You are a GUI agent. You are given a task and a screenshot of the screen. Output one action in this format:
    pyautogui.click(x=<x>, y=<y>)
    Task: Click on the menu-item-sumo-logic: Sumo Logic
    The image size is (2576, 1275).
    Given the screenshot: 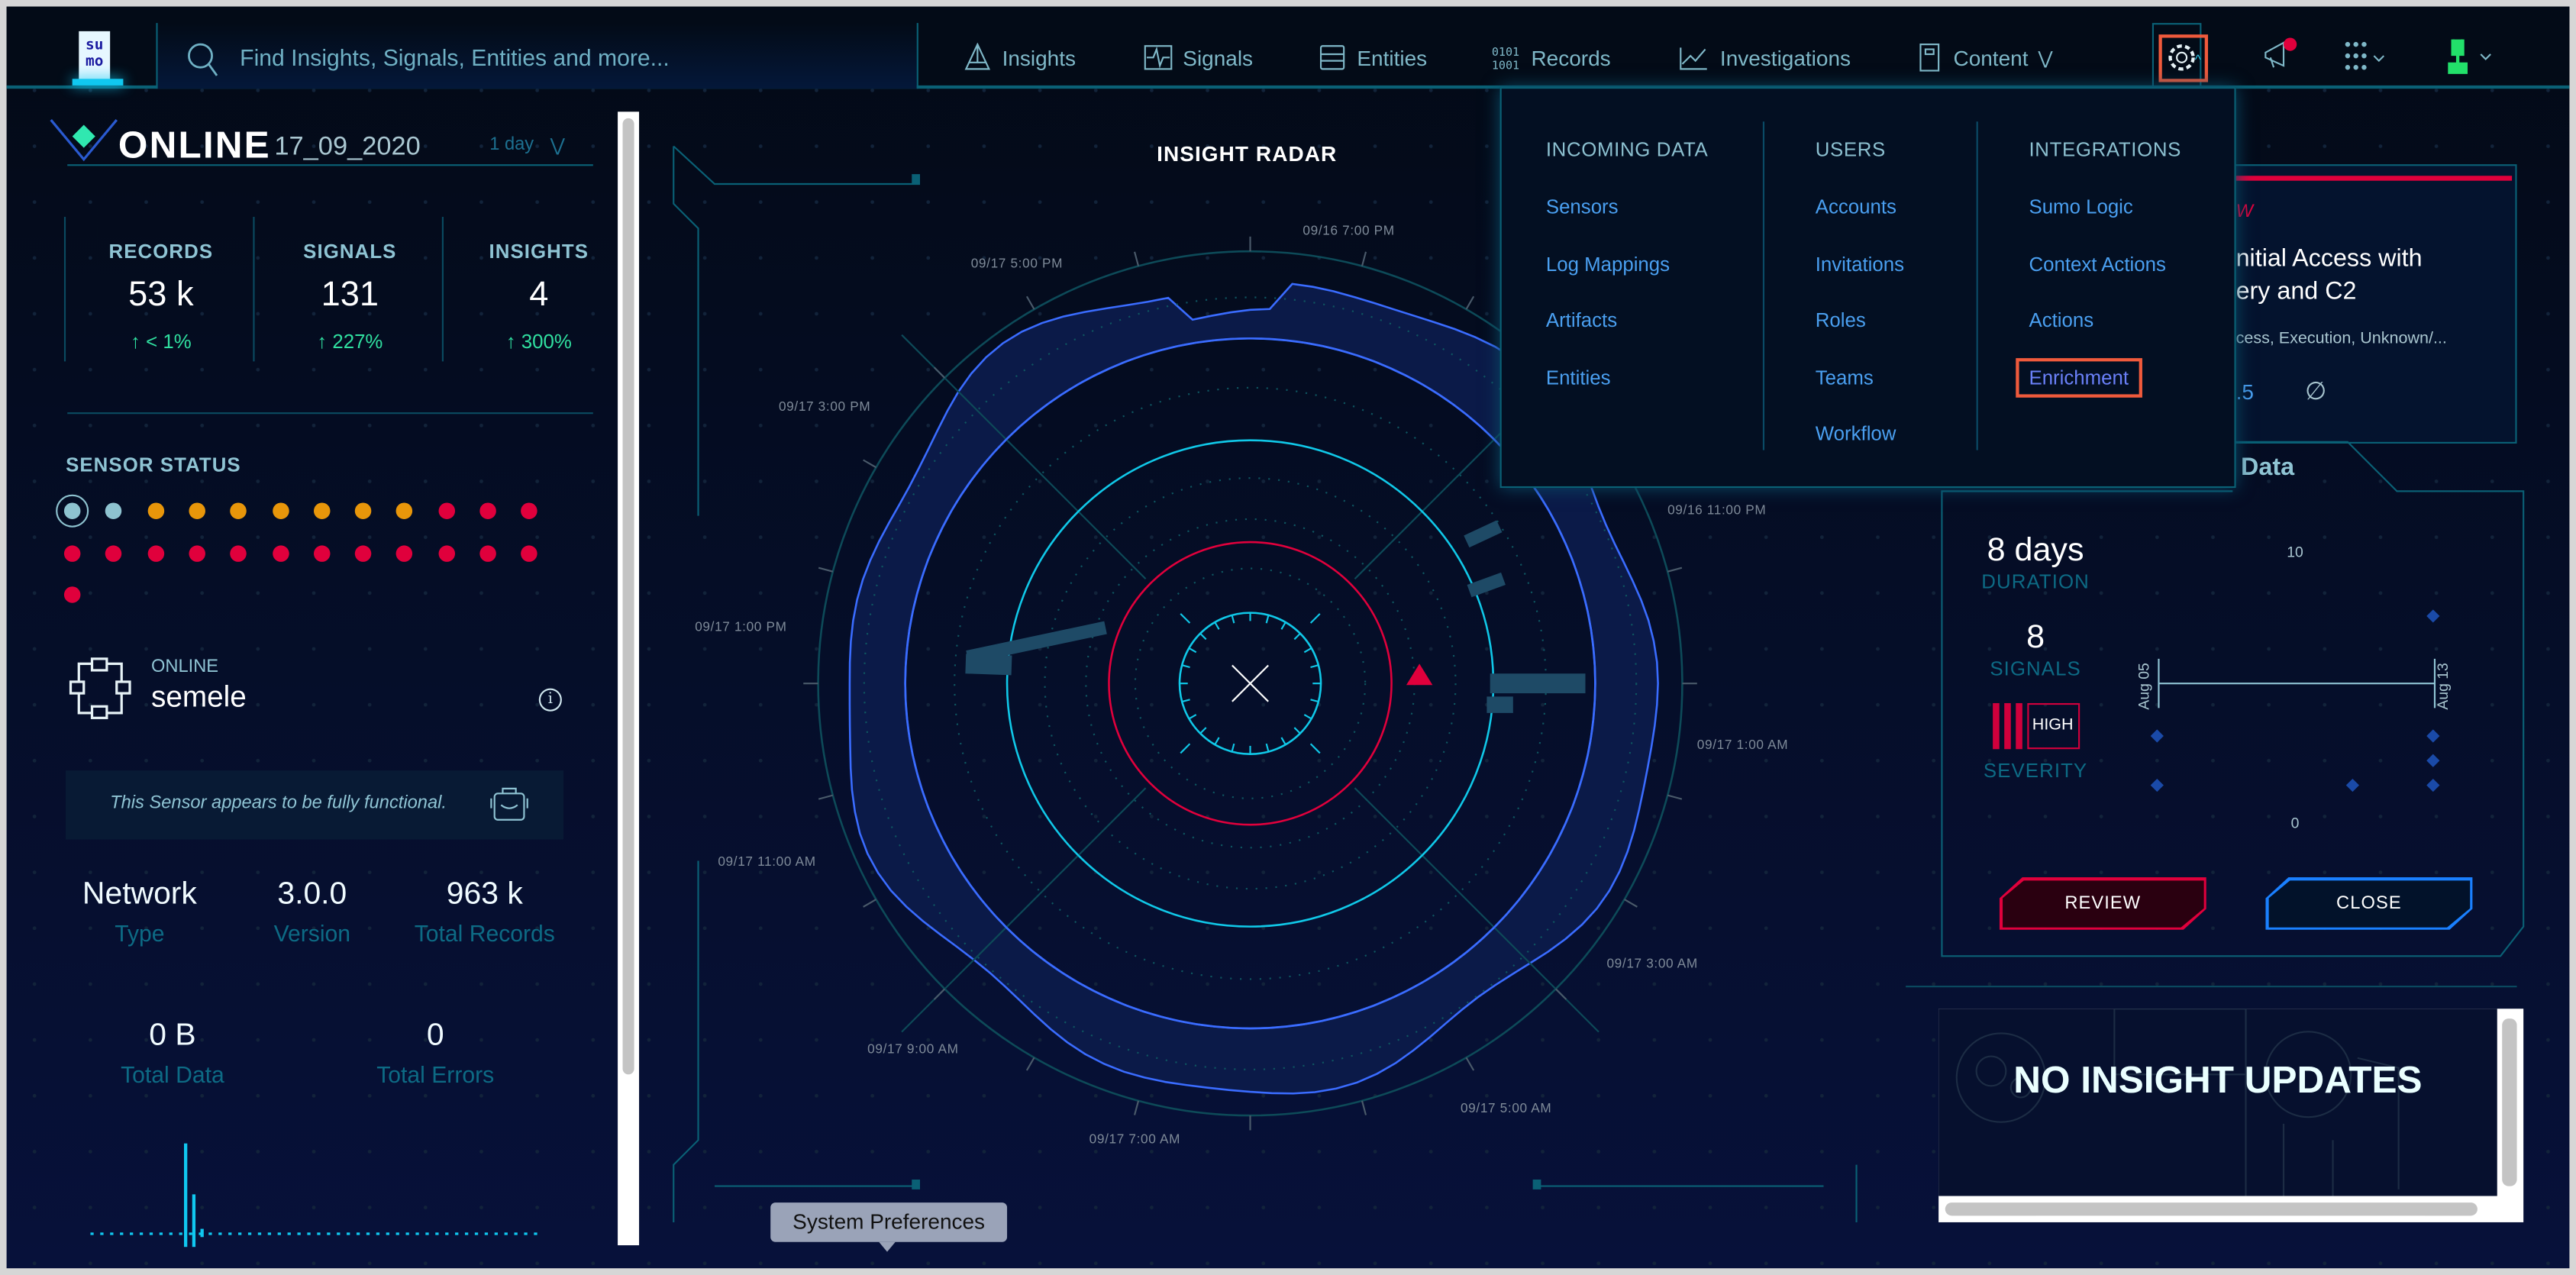 What is the action you would take?
    pyautogui.click(x=2080, y=206)
    